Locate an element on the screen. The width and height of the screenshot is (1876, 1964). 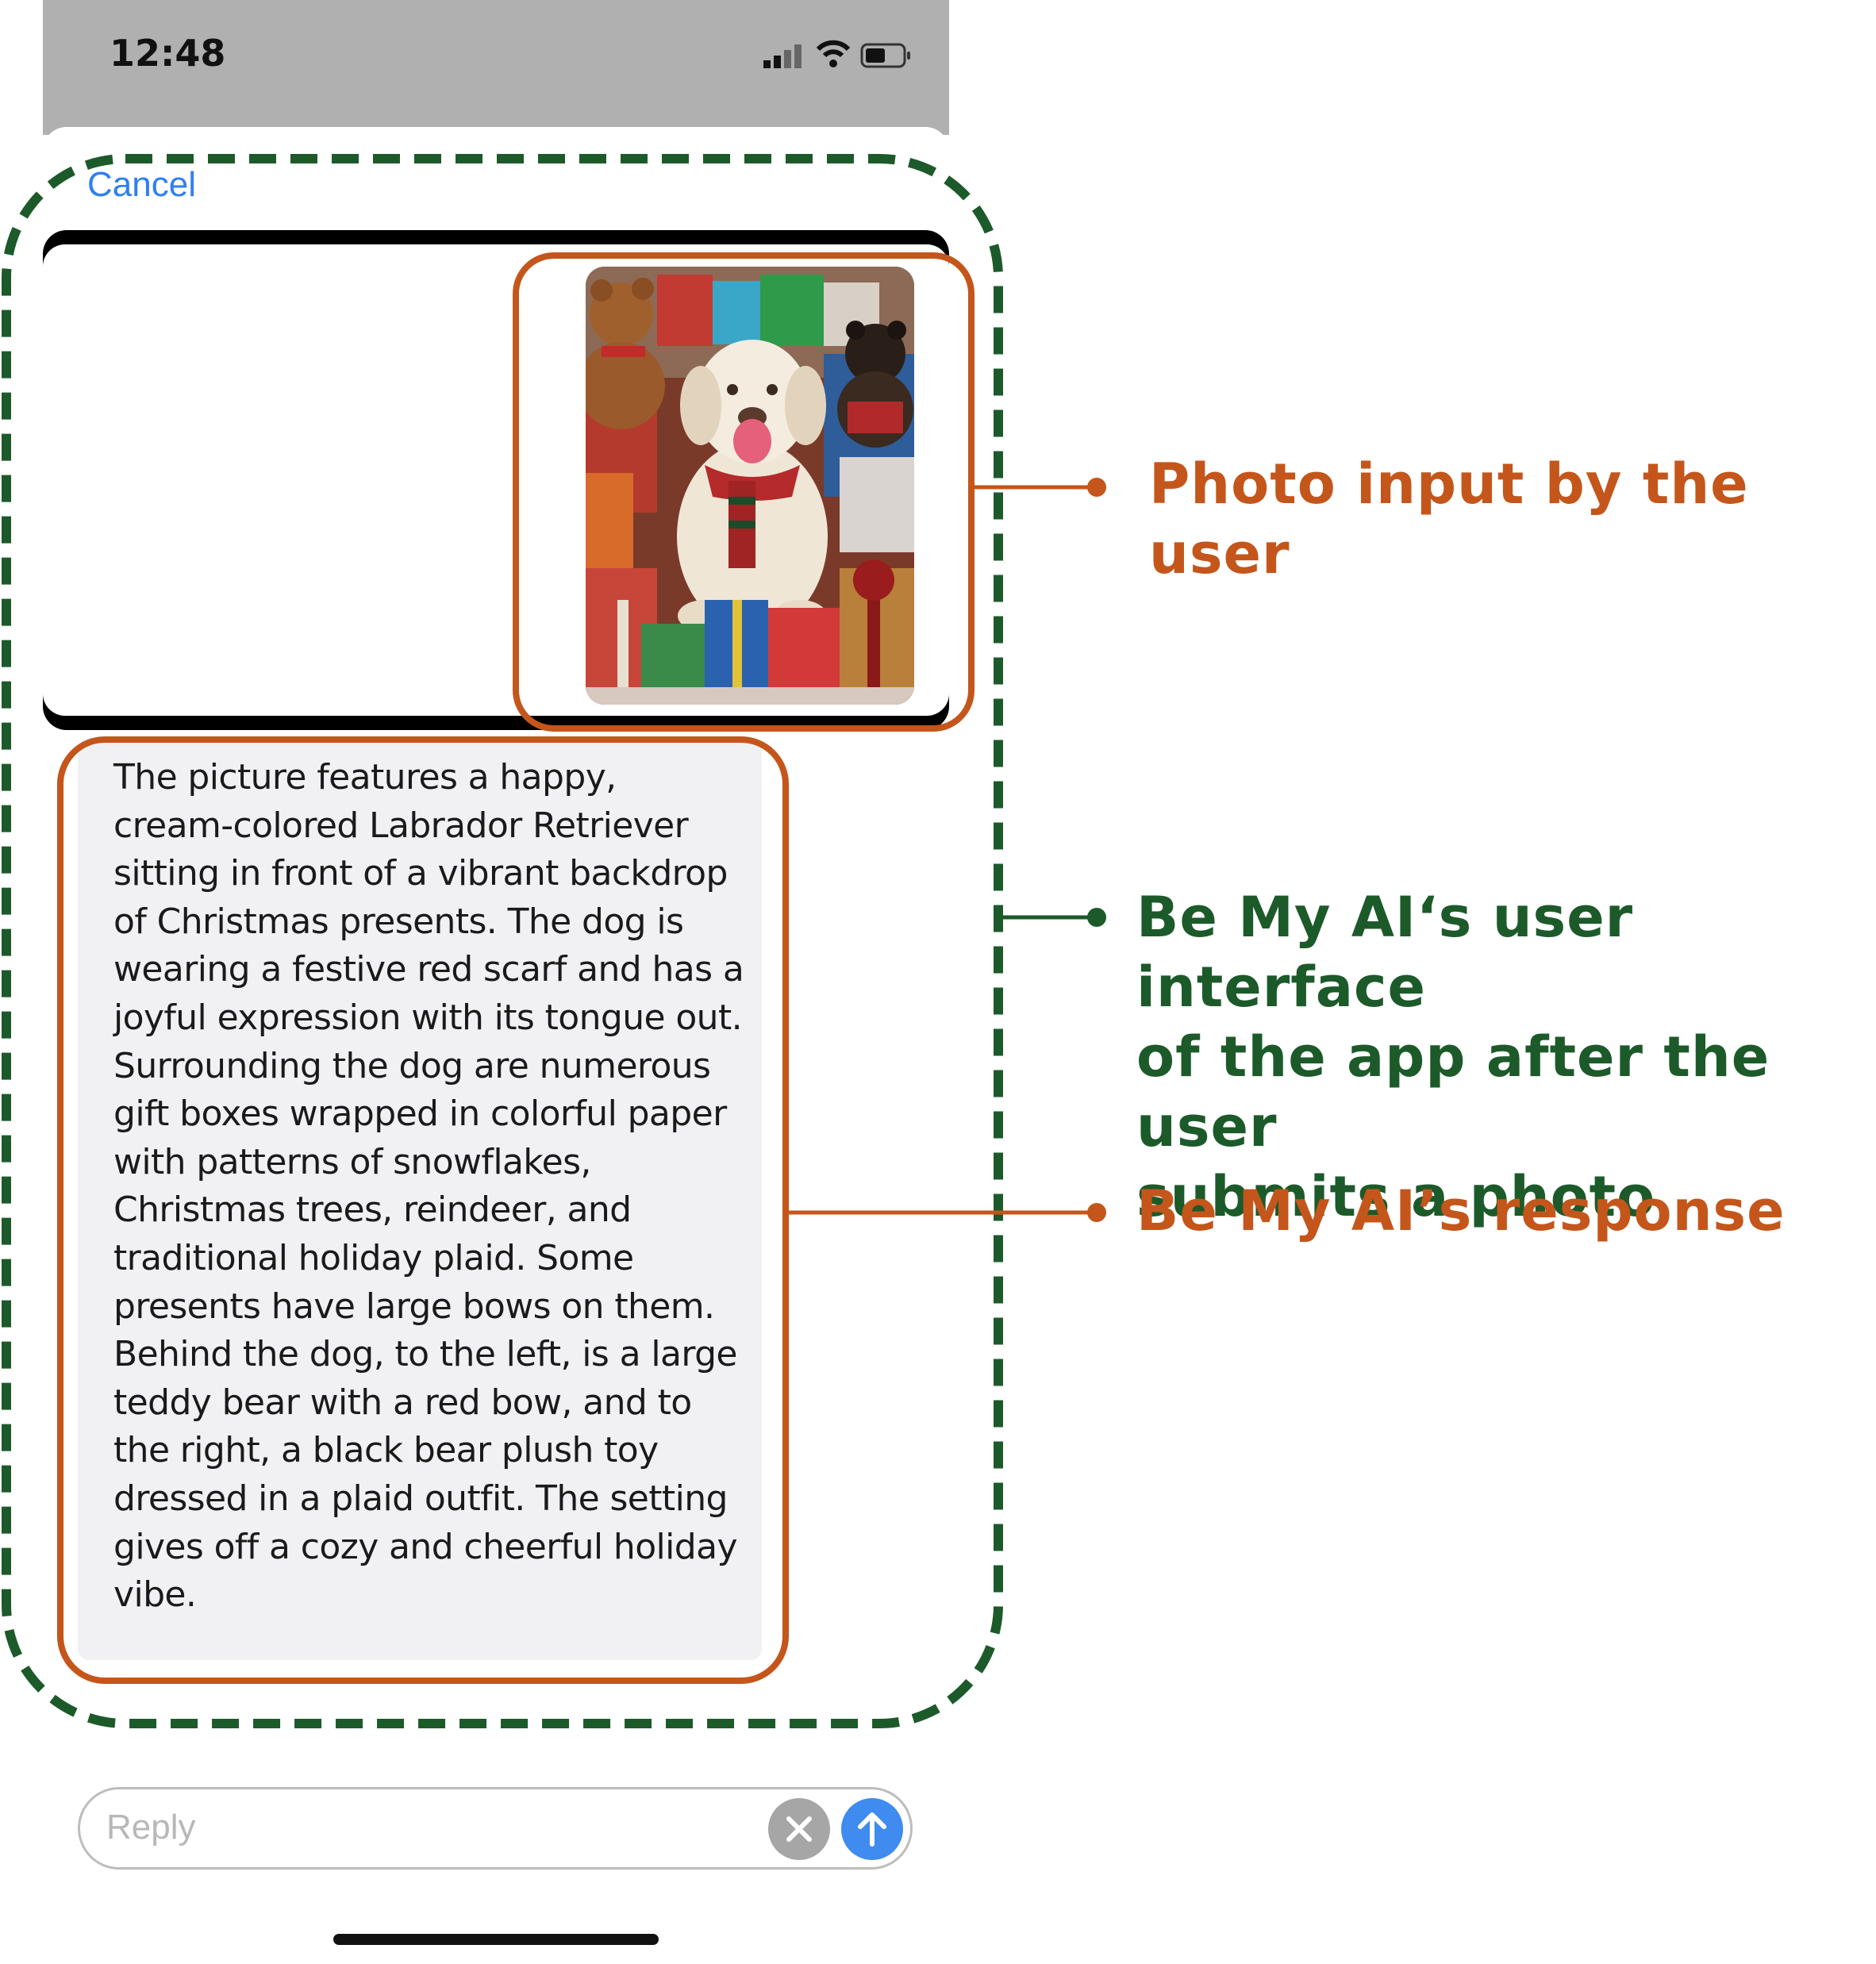
send-button is located at coordinates (872, 1829).